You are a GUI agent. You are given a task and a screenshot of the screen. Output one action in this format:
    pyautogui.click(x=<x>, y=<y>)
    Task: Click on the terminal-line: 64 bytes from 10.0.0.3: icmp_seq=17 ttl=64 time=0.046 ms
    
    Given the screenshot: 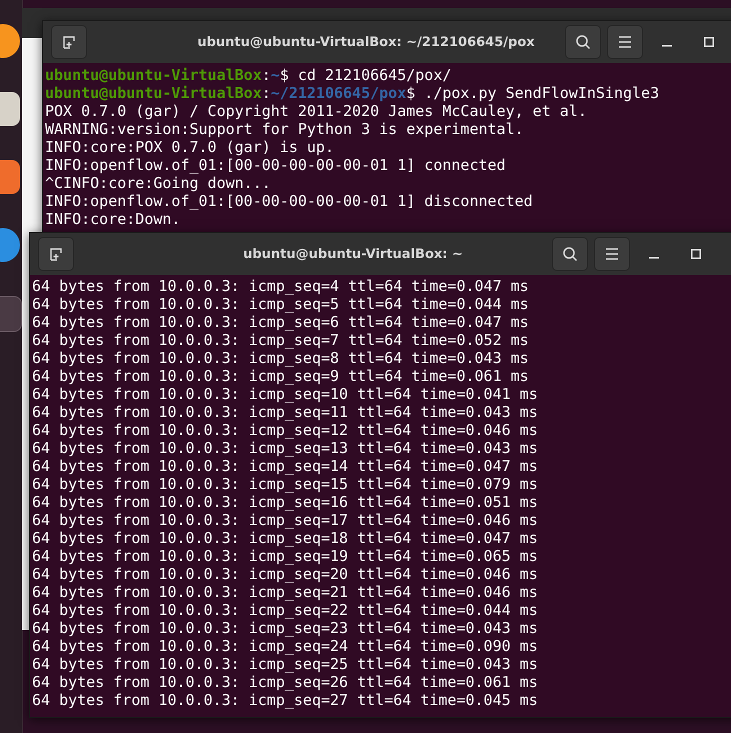 What is the action you would take?
    pyautogui.click(x=285, y=520)
    